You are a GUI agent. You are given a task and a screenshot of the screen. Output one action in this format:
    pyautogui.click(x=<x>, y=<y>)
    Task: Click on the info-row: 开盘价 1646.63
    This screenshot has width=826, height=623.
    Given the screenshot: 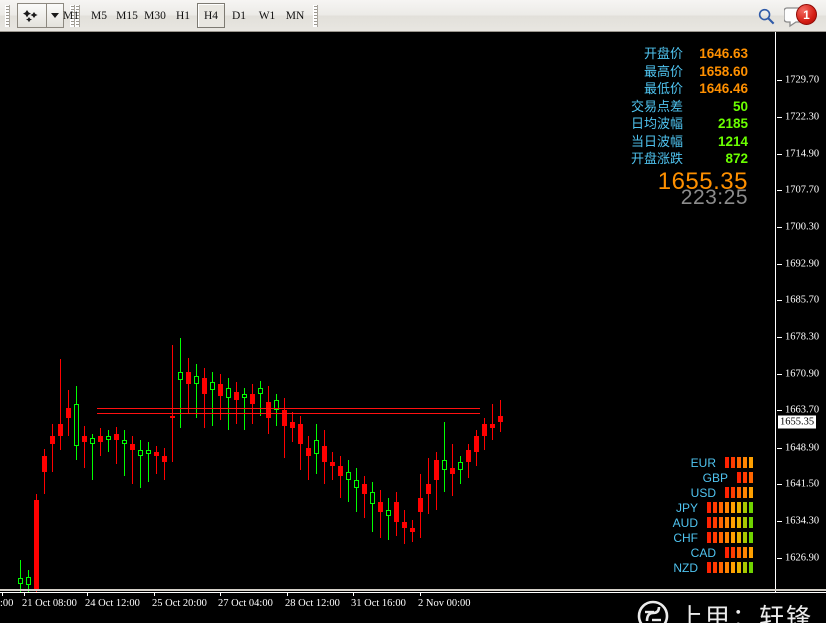 What is the action you would take?
    pyautogui.click(x=689, y=55)
    